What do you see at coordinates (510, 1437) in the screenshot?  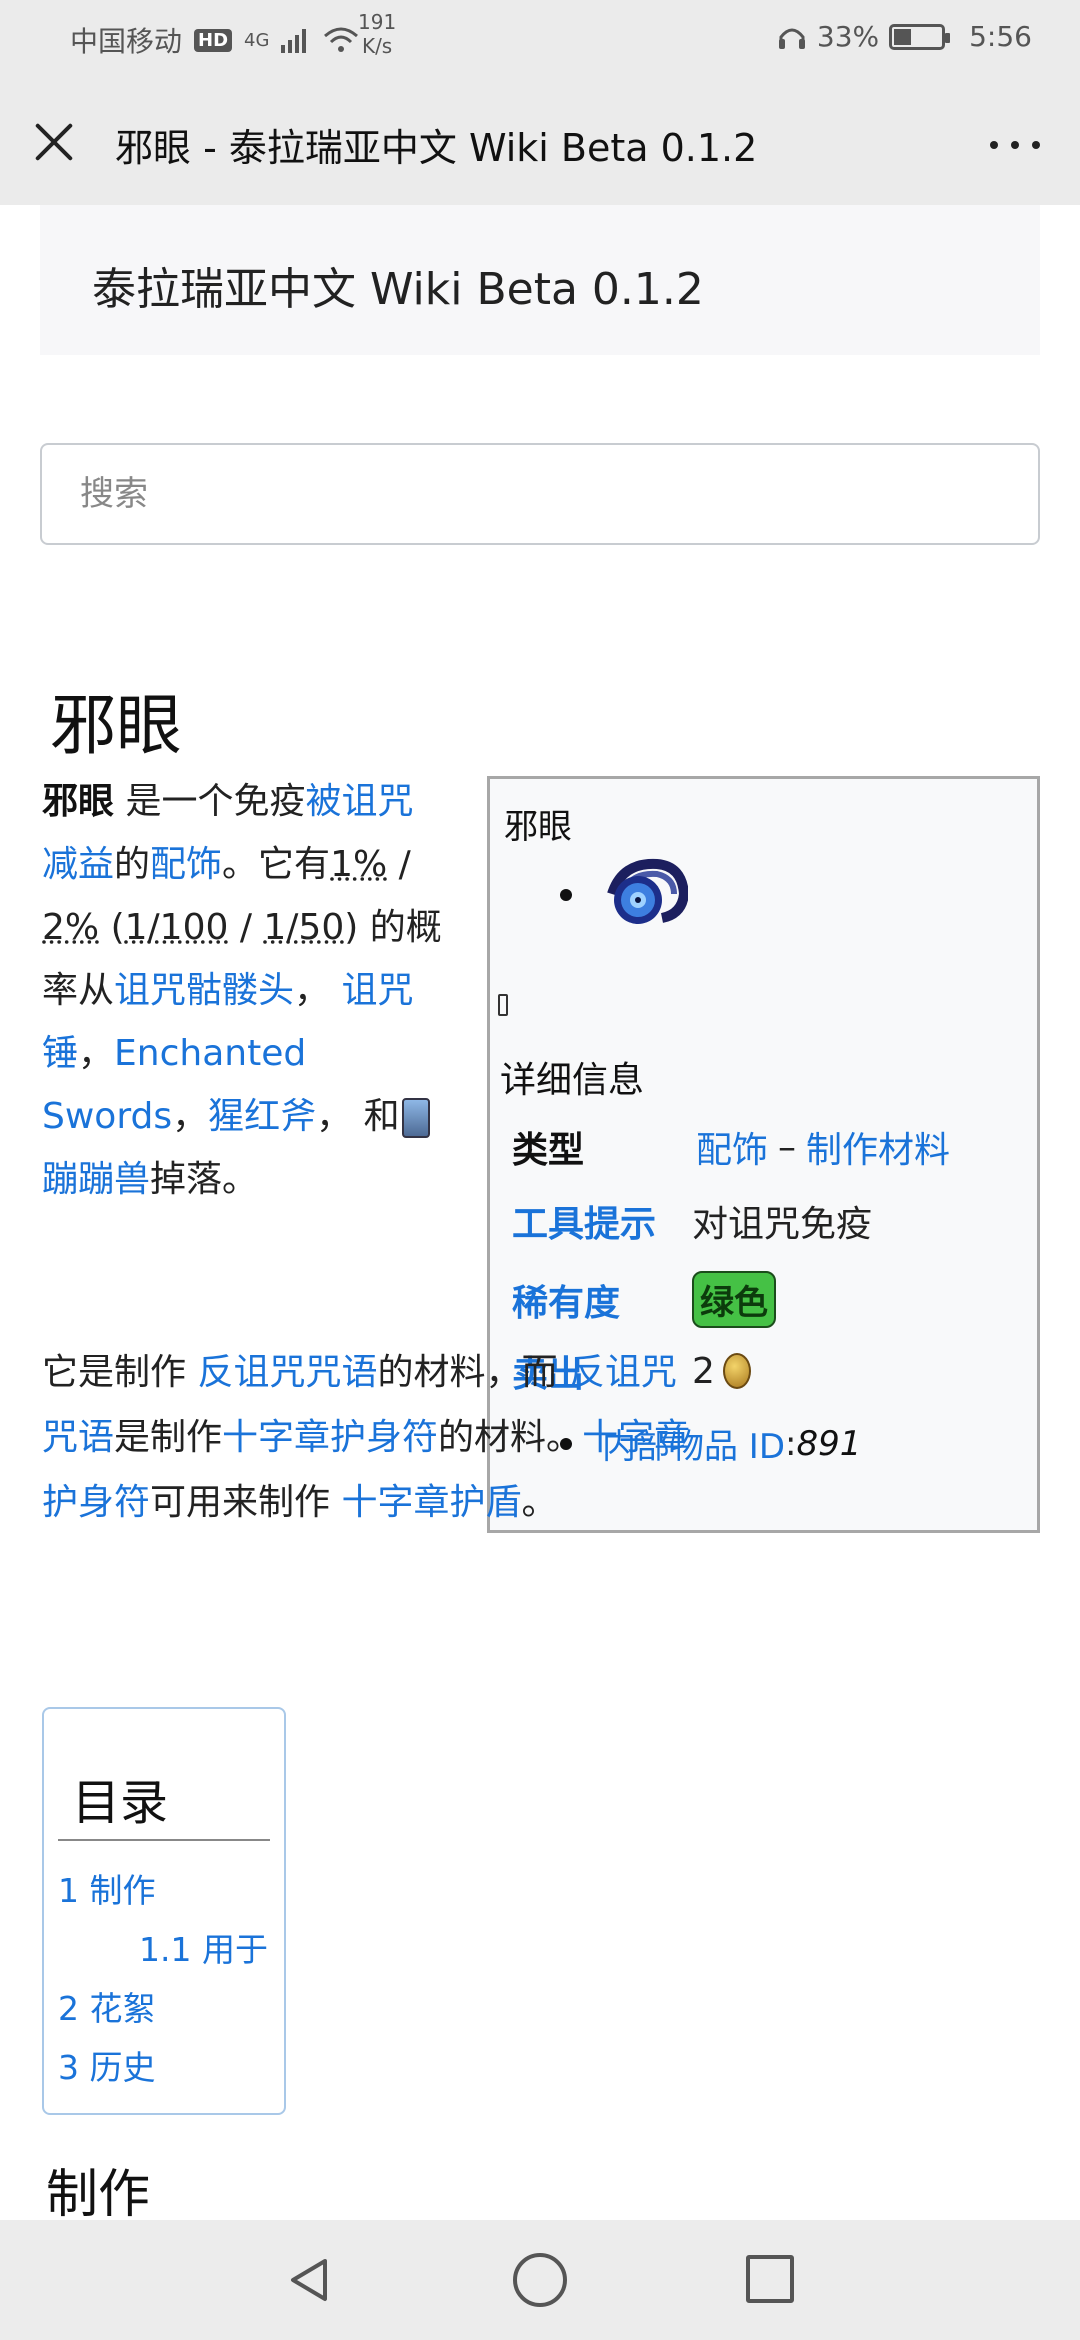 I see `text: 的材料。` at bounding box center [510, 1437].